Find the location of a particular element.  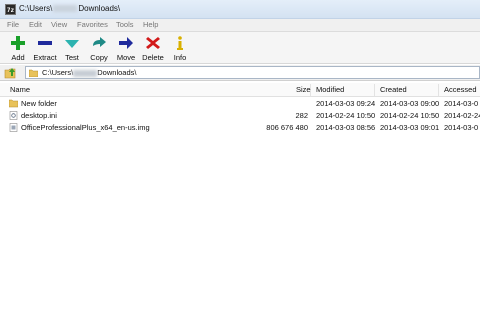

check-arrow-icon is located at coordinates (72, 44).